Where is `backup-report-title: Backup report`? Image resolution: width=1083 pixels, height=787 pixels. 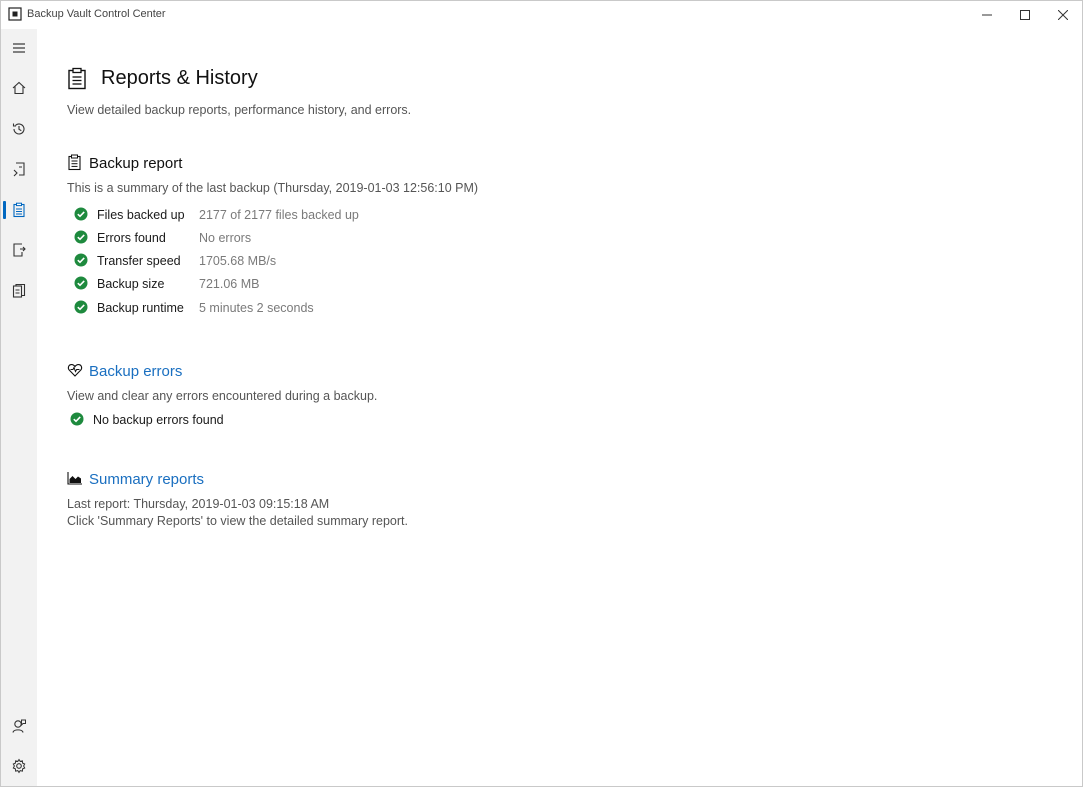 backup-report-title: Backup report is located at coordinates (136, 163).